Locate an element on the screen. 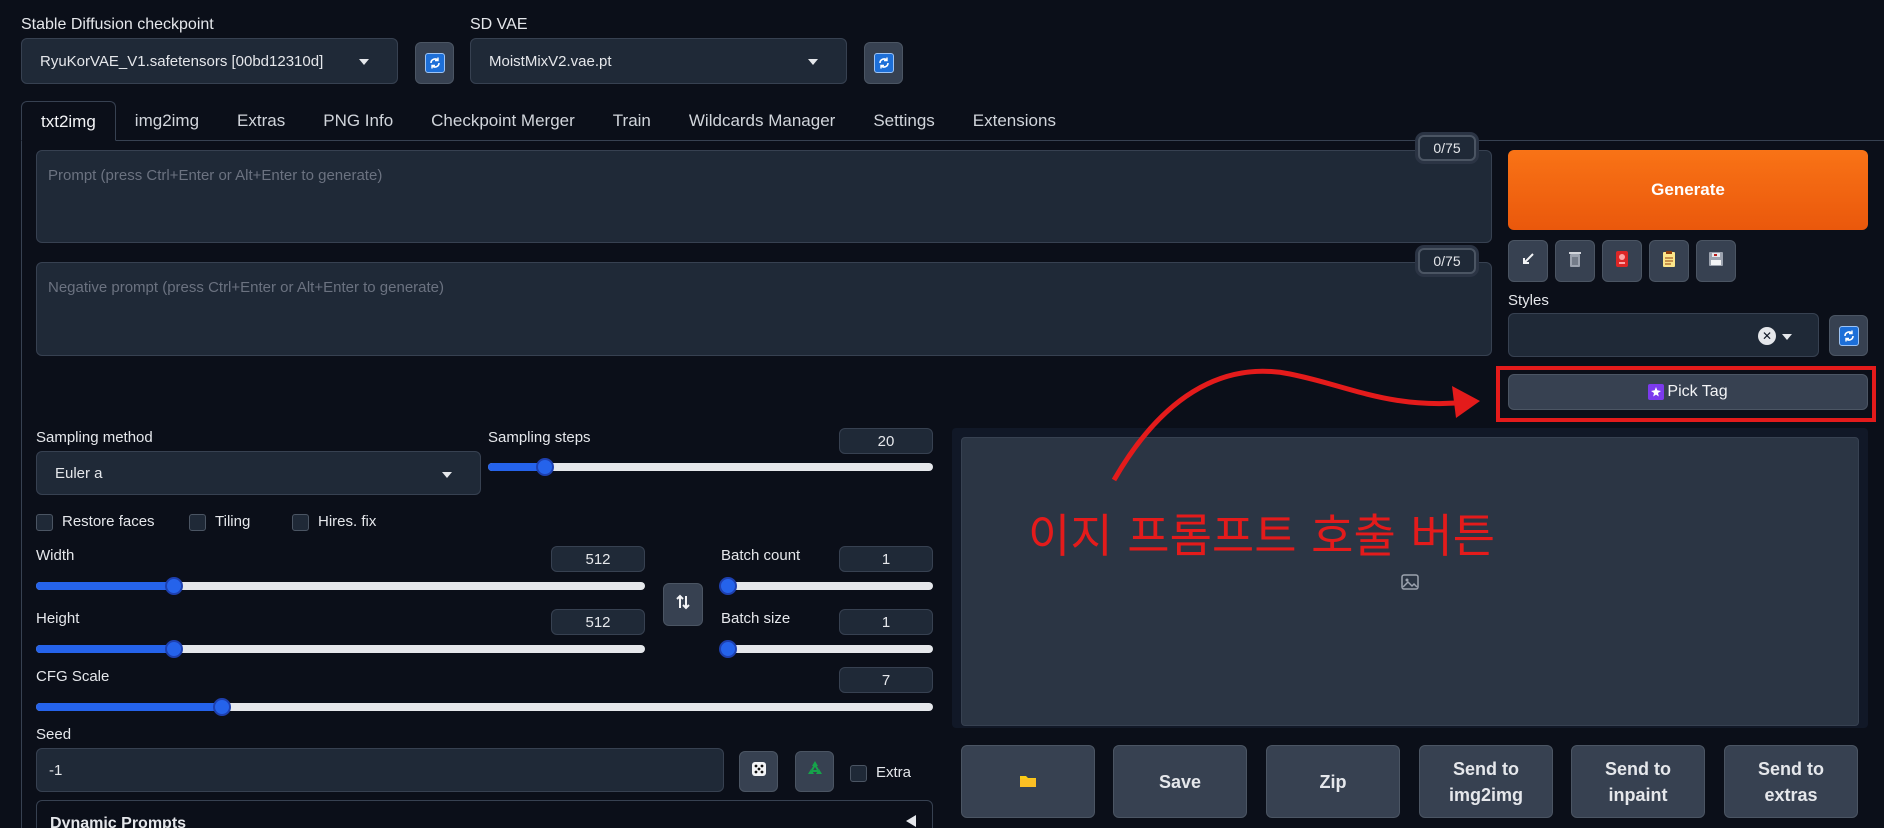 The width and height of the screenshot is (1884, 828). open-folder-button is located at coordinates (1028, 781).